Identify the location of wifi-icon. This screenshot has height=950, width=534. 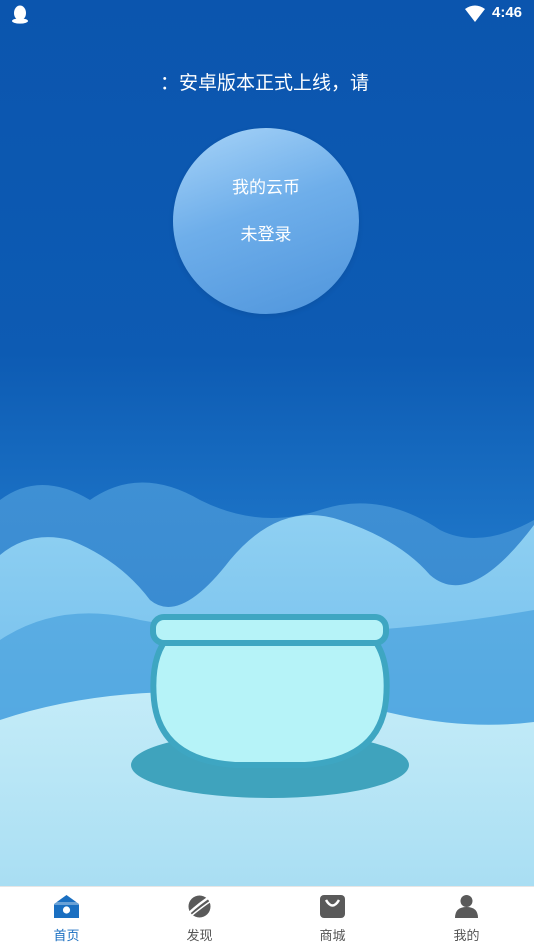
(475, 13).